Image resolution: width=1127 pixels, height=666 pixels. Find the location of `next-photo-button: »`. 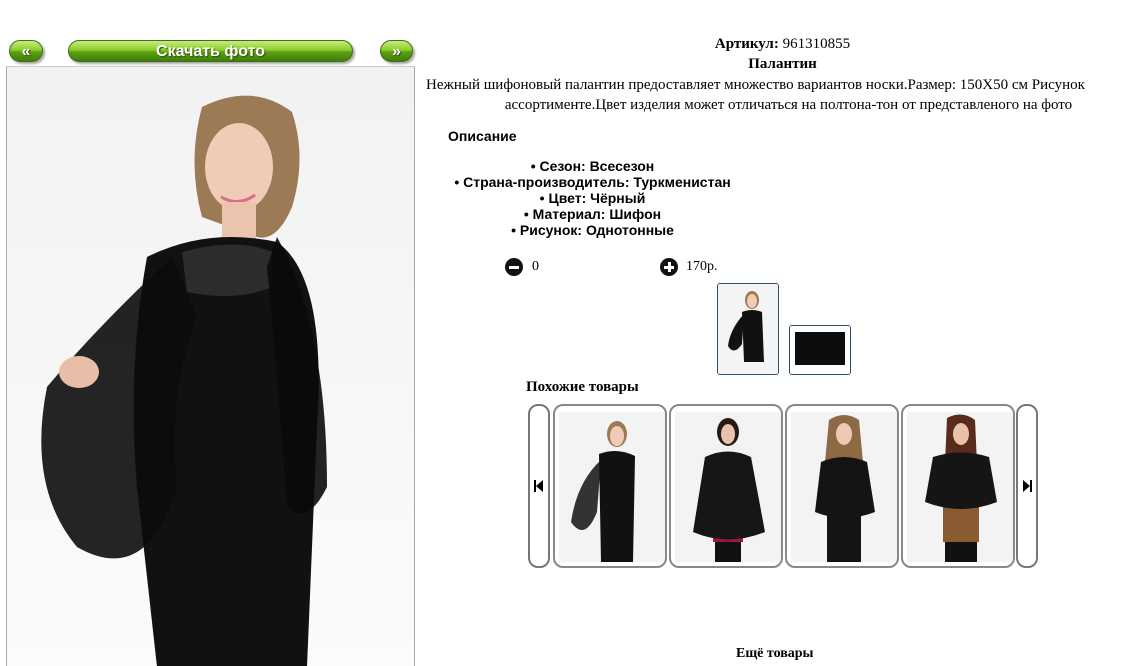

next-photo-button: » is located at coordinates (396, 51).